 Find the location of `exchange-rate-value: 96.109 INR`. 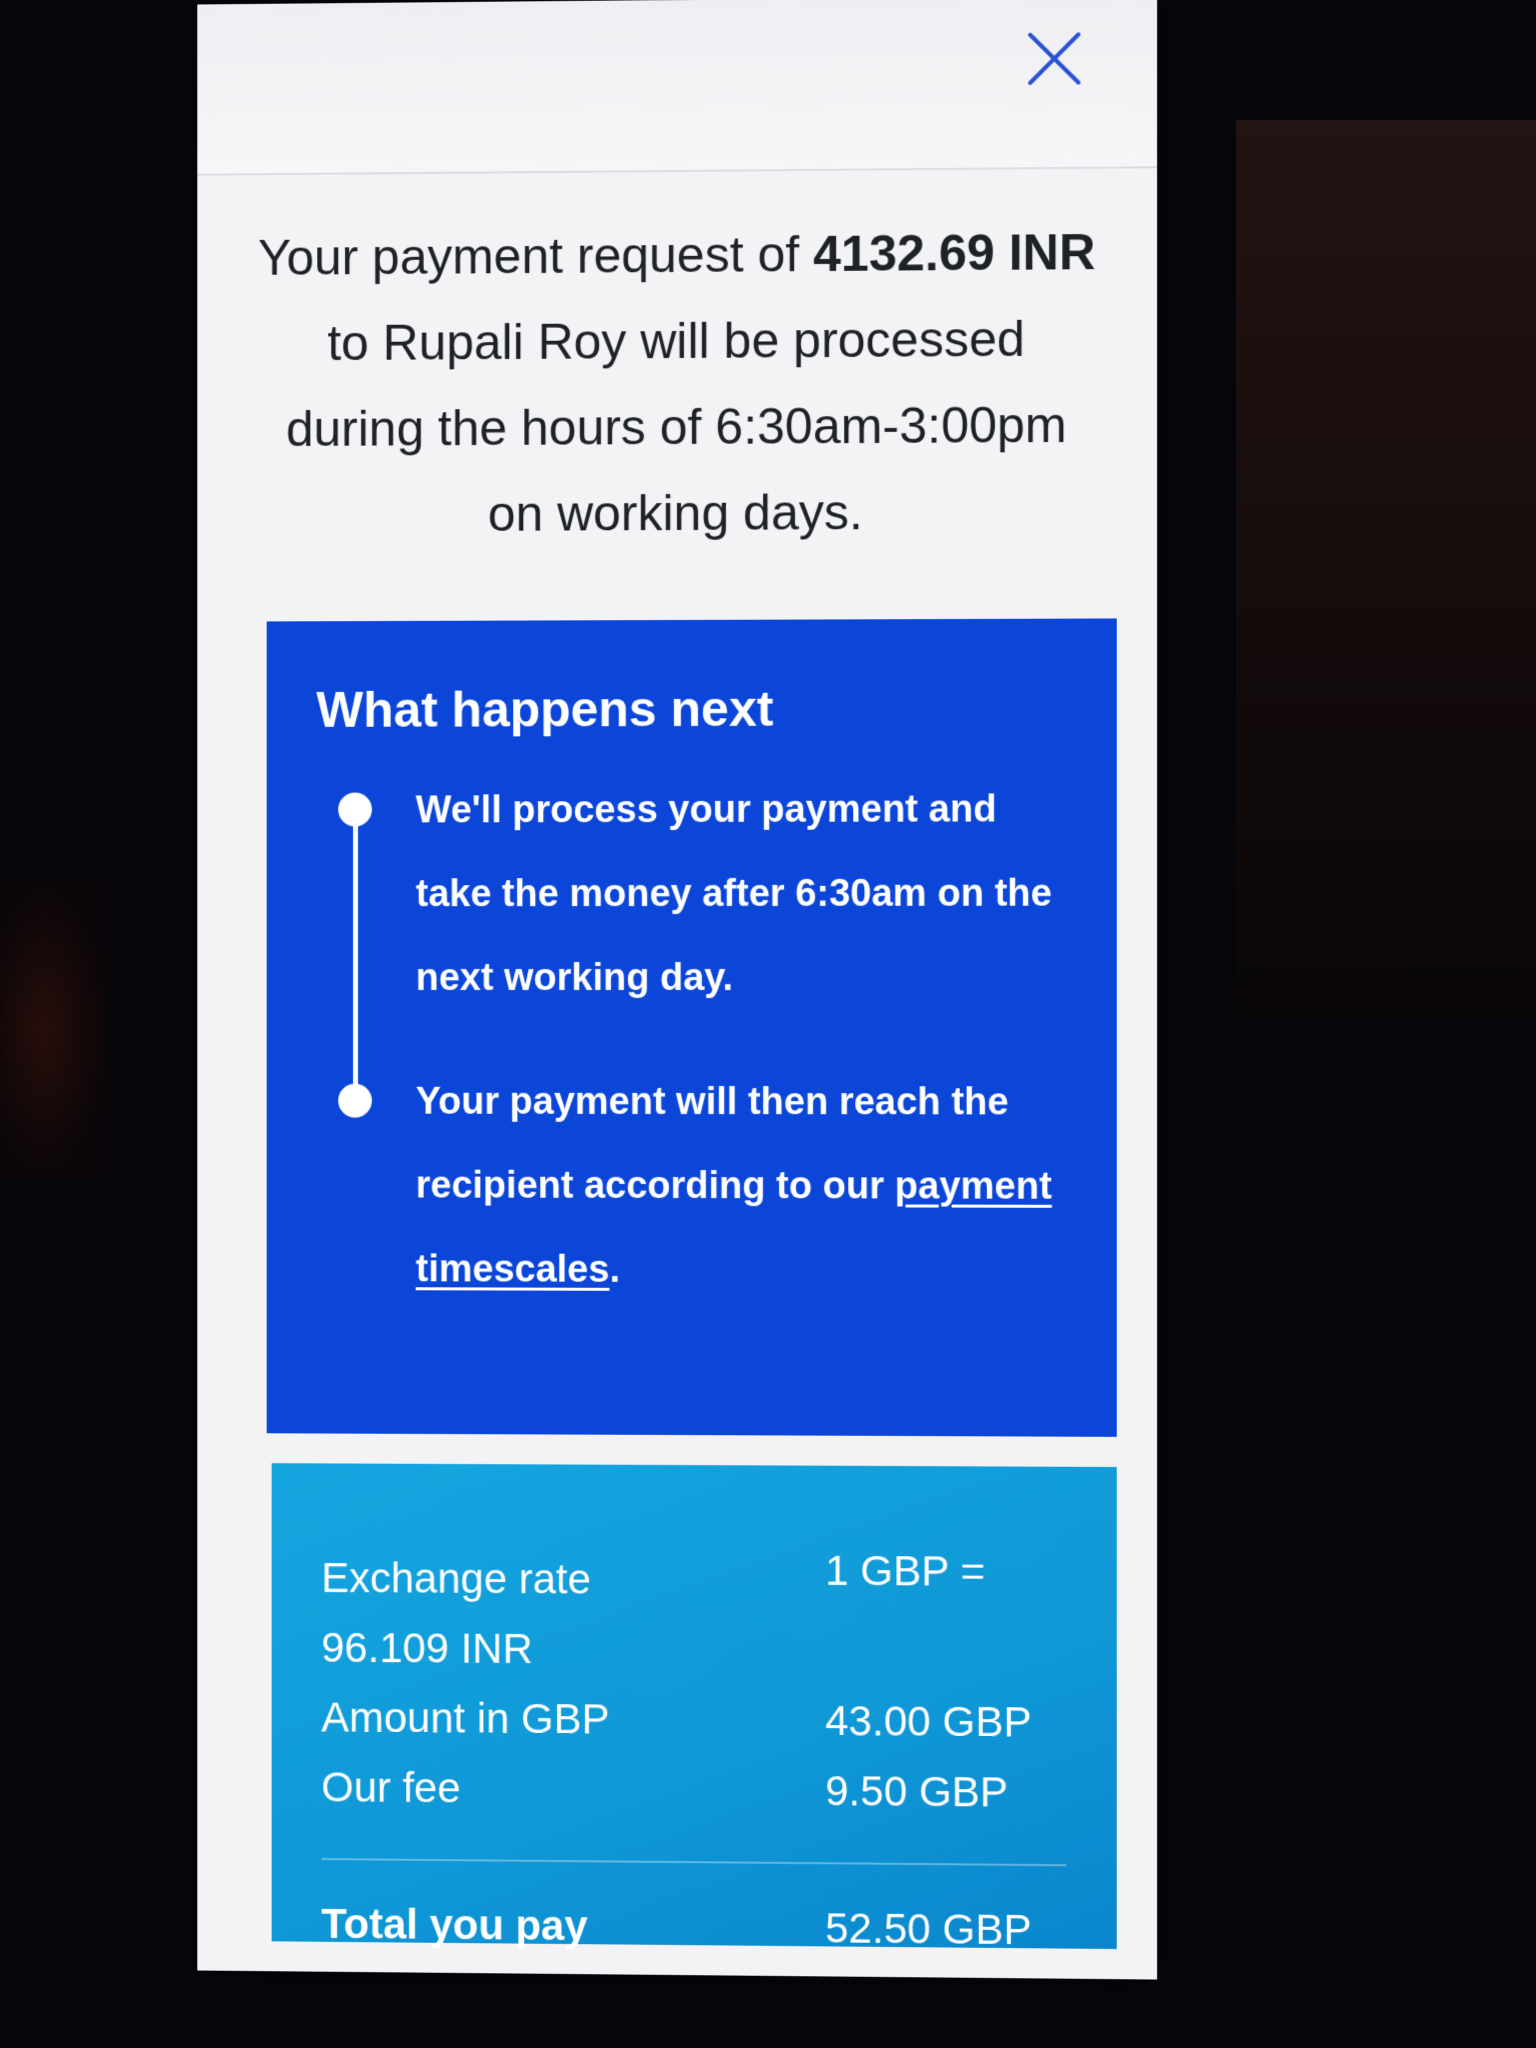

exchange-rate-value: 96.109 INR is located at coordinates (427, 1648).